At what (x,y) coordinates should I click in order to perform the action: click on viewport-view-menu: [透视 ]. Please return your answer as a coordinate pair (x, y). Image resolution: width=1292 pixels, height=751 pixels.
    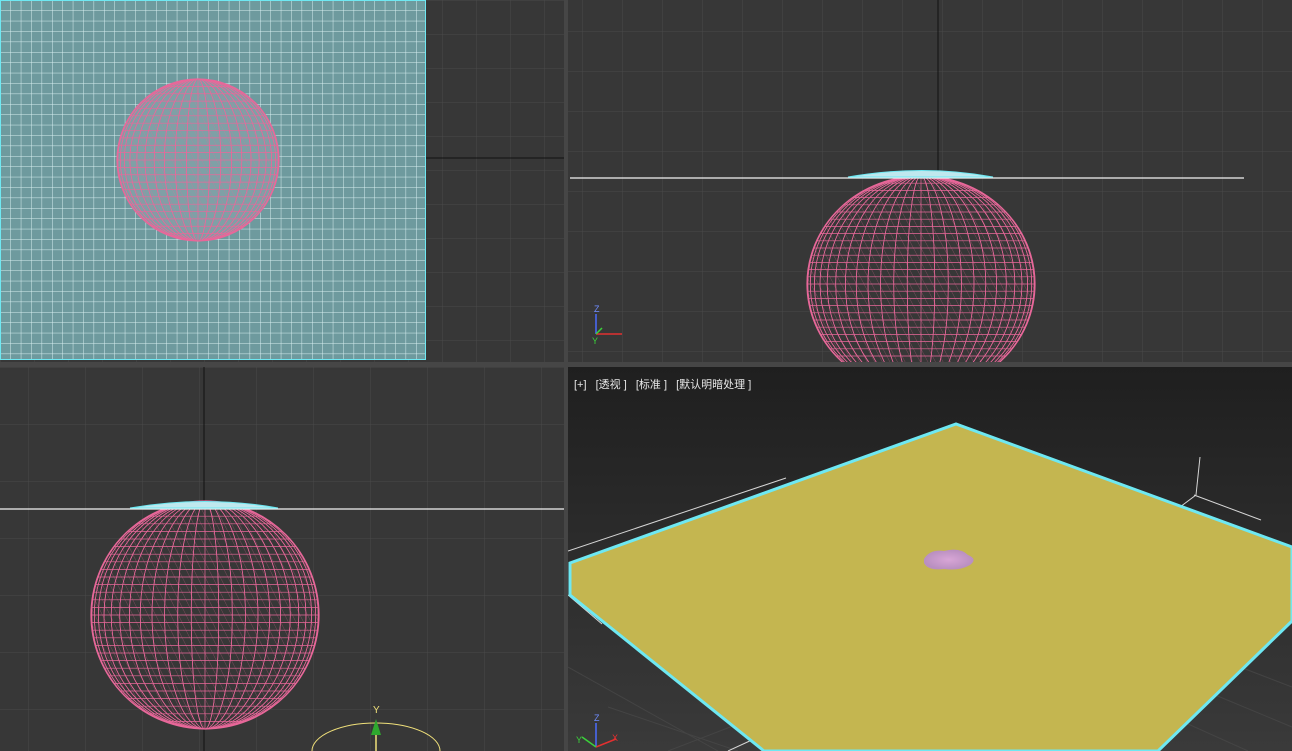
    Looking at the image, I should click on (611, 385).